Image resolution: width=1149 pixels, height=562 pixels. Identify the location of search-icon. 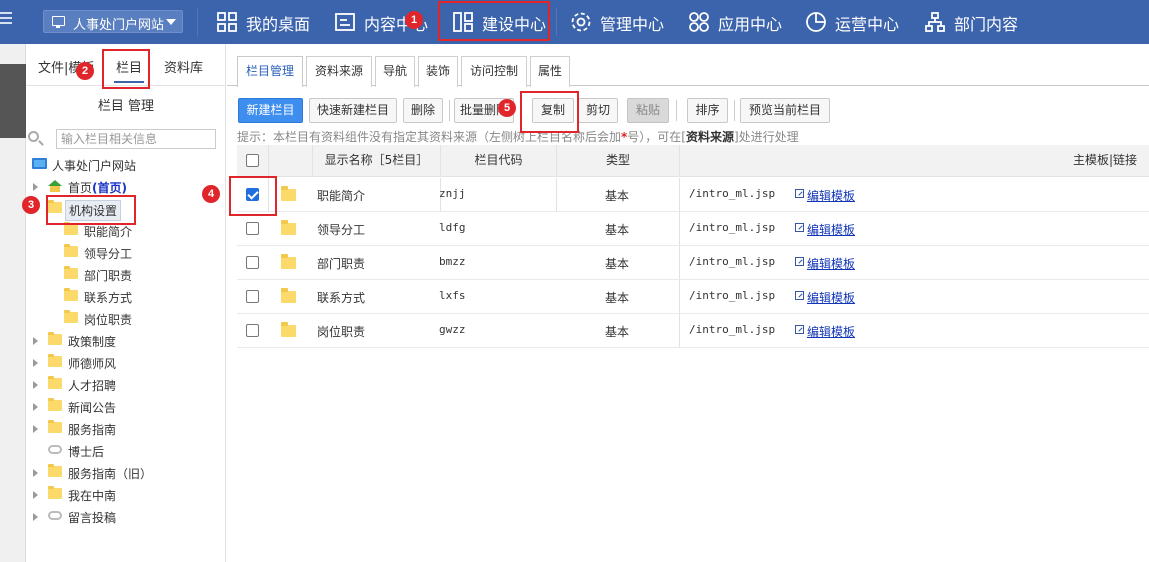
(33, 136).